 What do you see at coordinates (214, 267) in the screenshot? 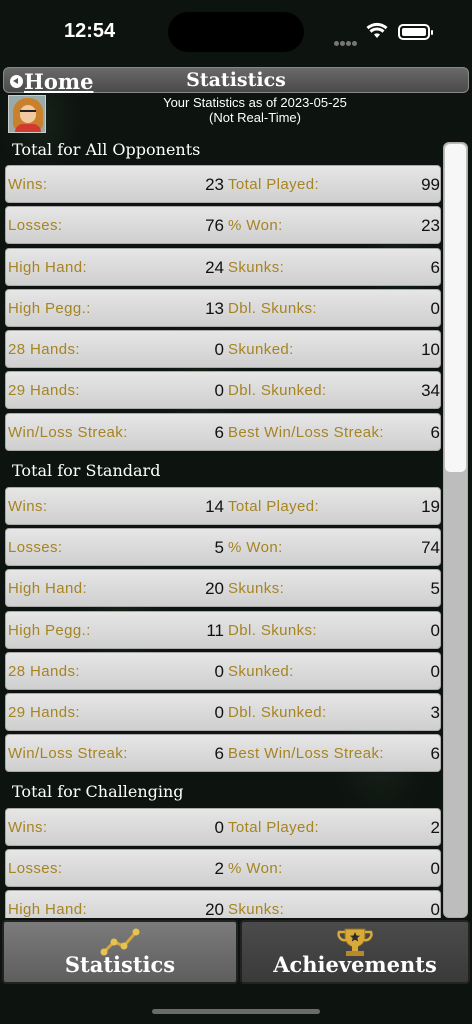
I see `stat-value: 24` at bounding box center [214, 267].